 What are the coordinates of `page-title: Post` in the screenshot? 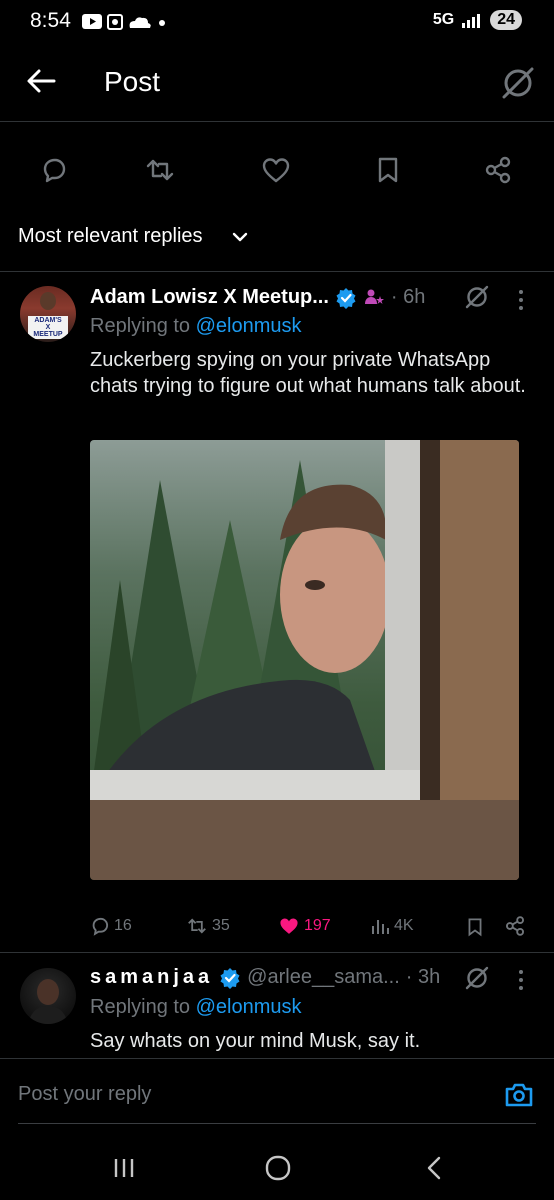 It's located at (132, 81).